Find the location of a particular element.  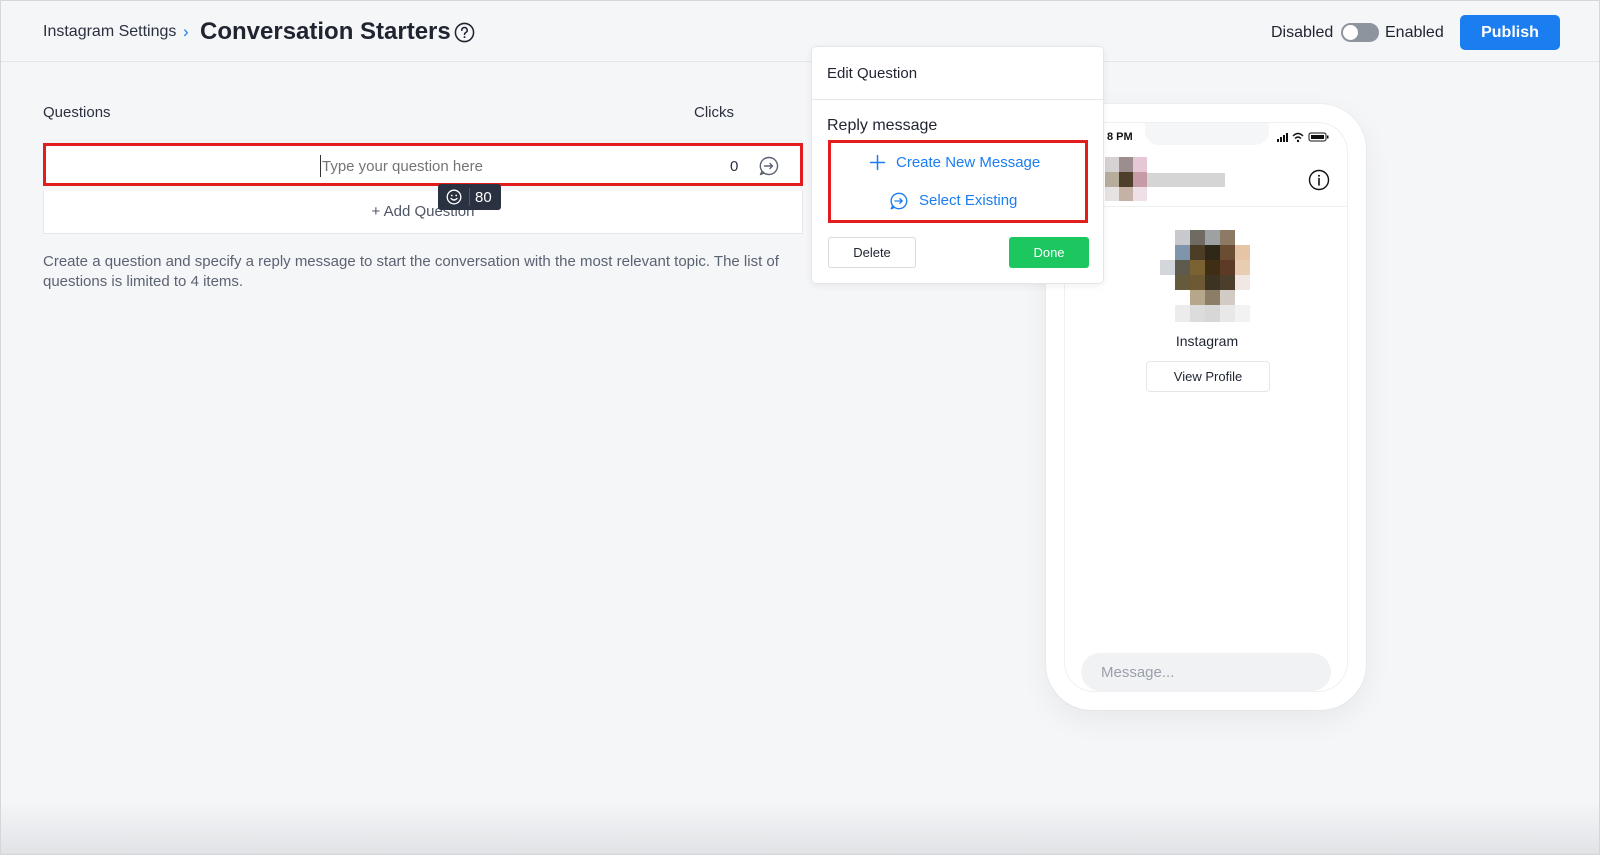

chat-header-divider is located at coordinates (1206, 206).